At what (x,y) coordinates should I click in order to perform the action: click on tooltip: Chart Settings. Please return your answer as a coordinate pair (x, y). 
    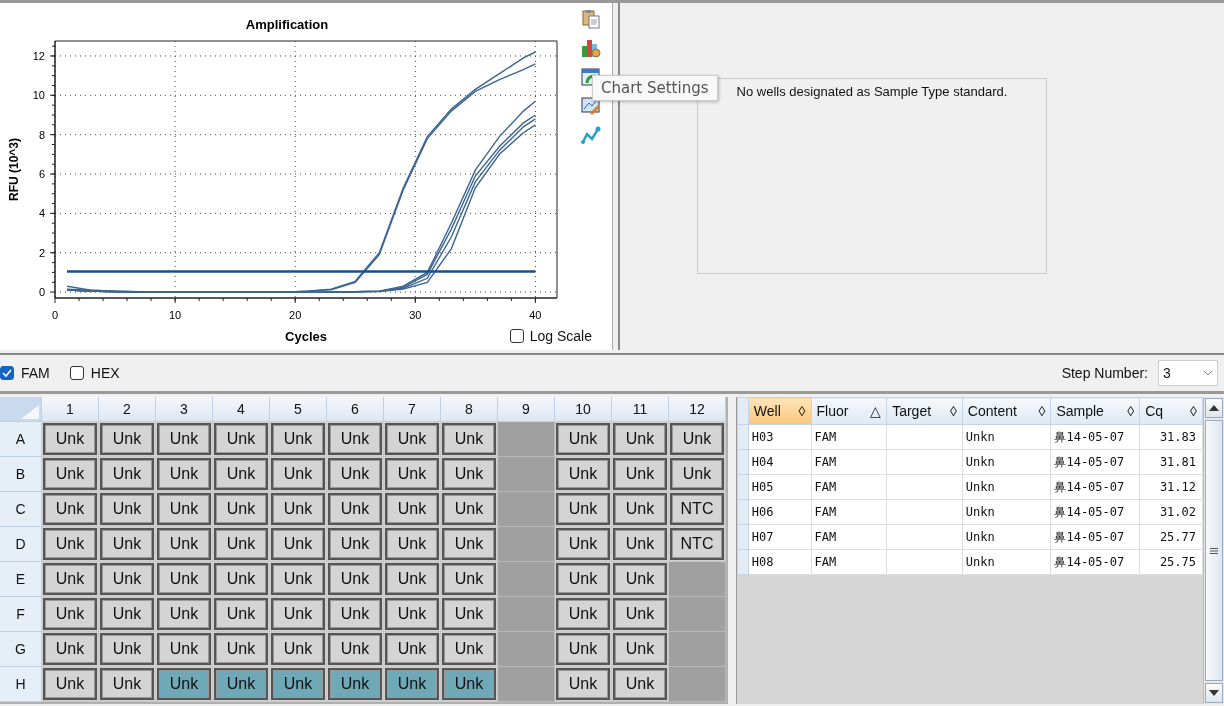
    Looking at the image, I should click on (655, 88).